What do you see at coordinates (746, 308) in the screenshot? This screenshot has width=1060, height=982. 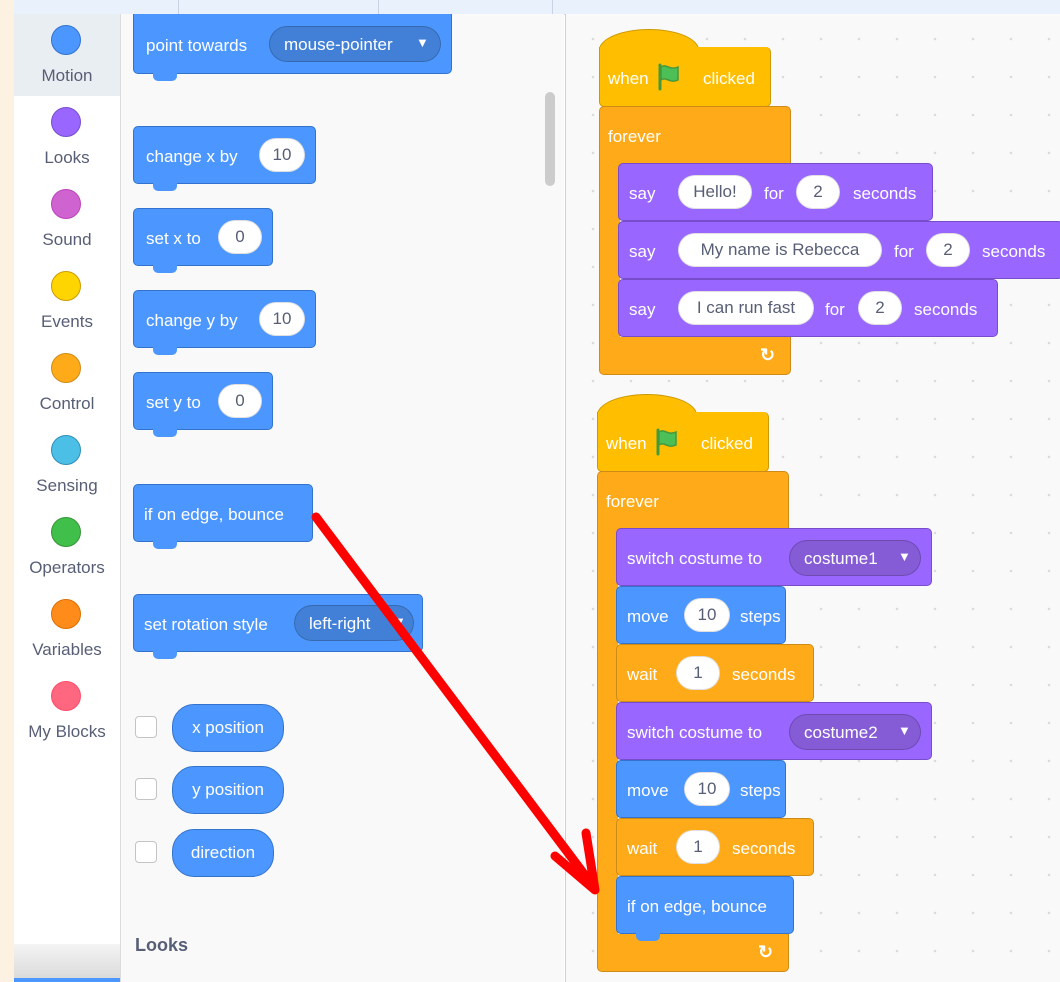 I see `say-text-input: I can run fast` at bounding box center [746, 308].